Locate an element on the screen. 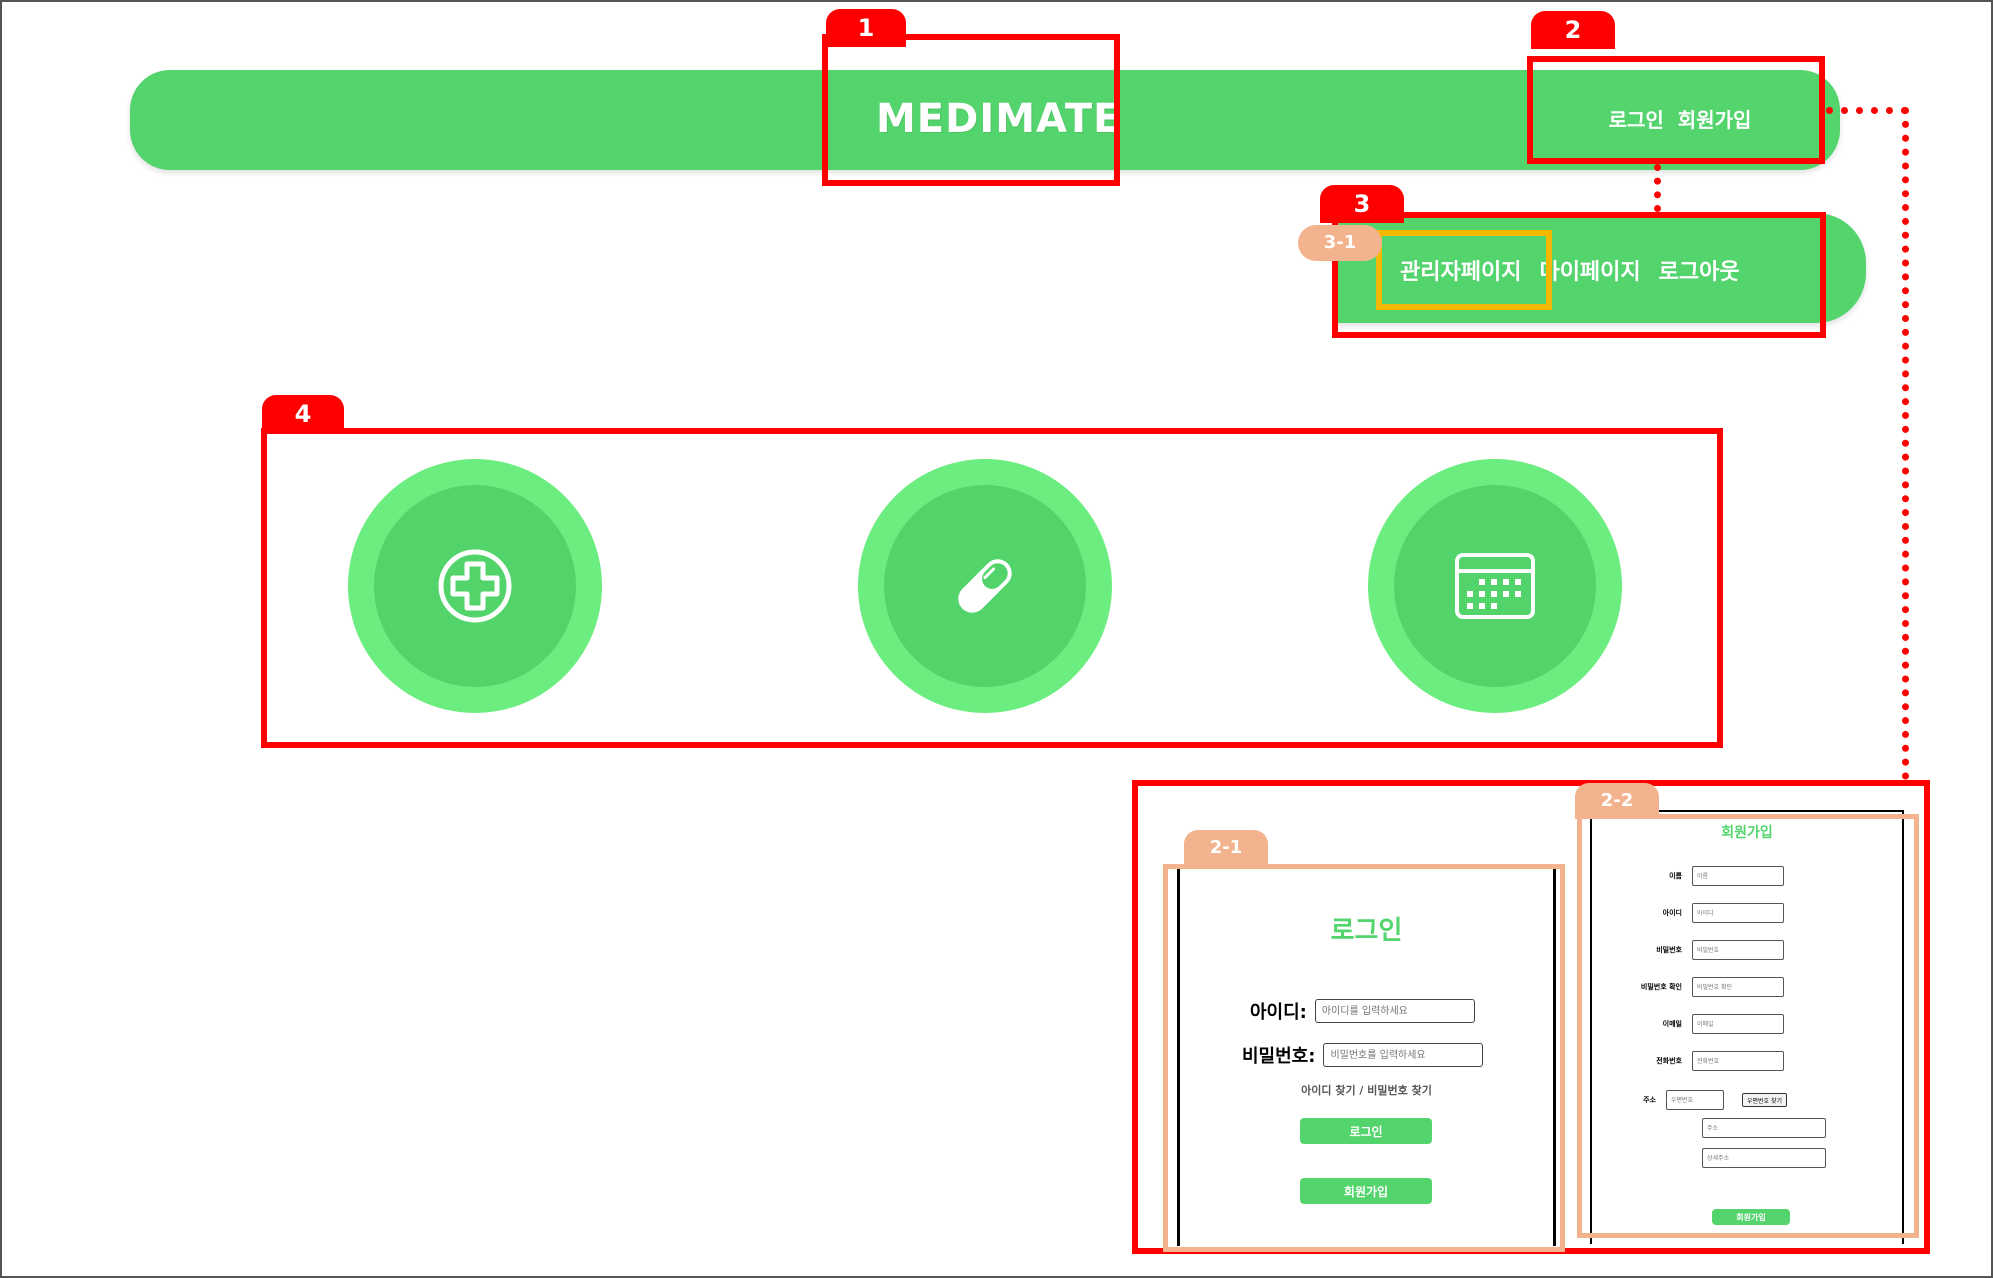 The width and height of the screenshot is (1993, 1278). annotation-tag-3: 3 is located at coordinates (1362, 204).